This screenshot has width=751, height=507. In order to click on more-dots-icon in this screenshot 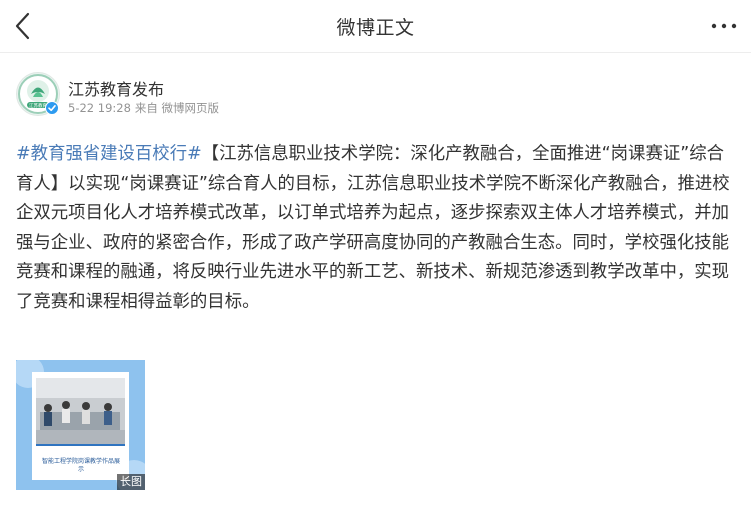, I will do `click(724, 26)`.